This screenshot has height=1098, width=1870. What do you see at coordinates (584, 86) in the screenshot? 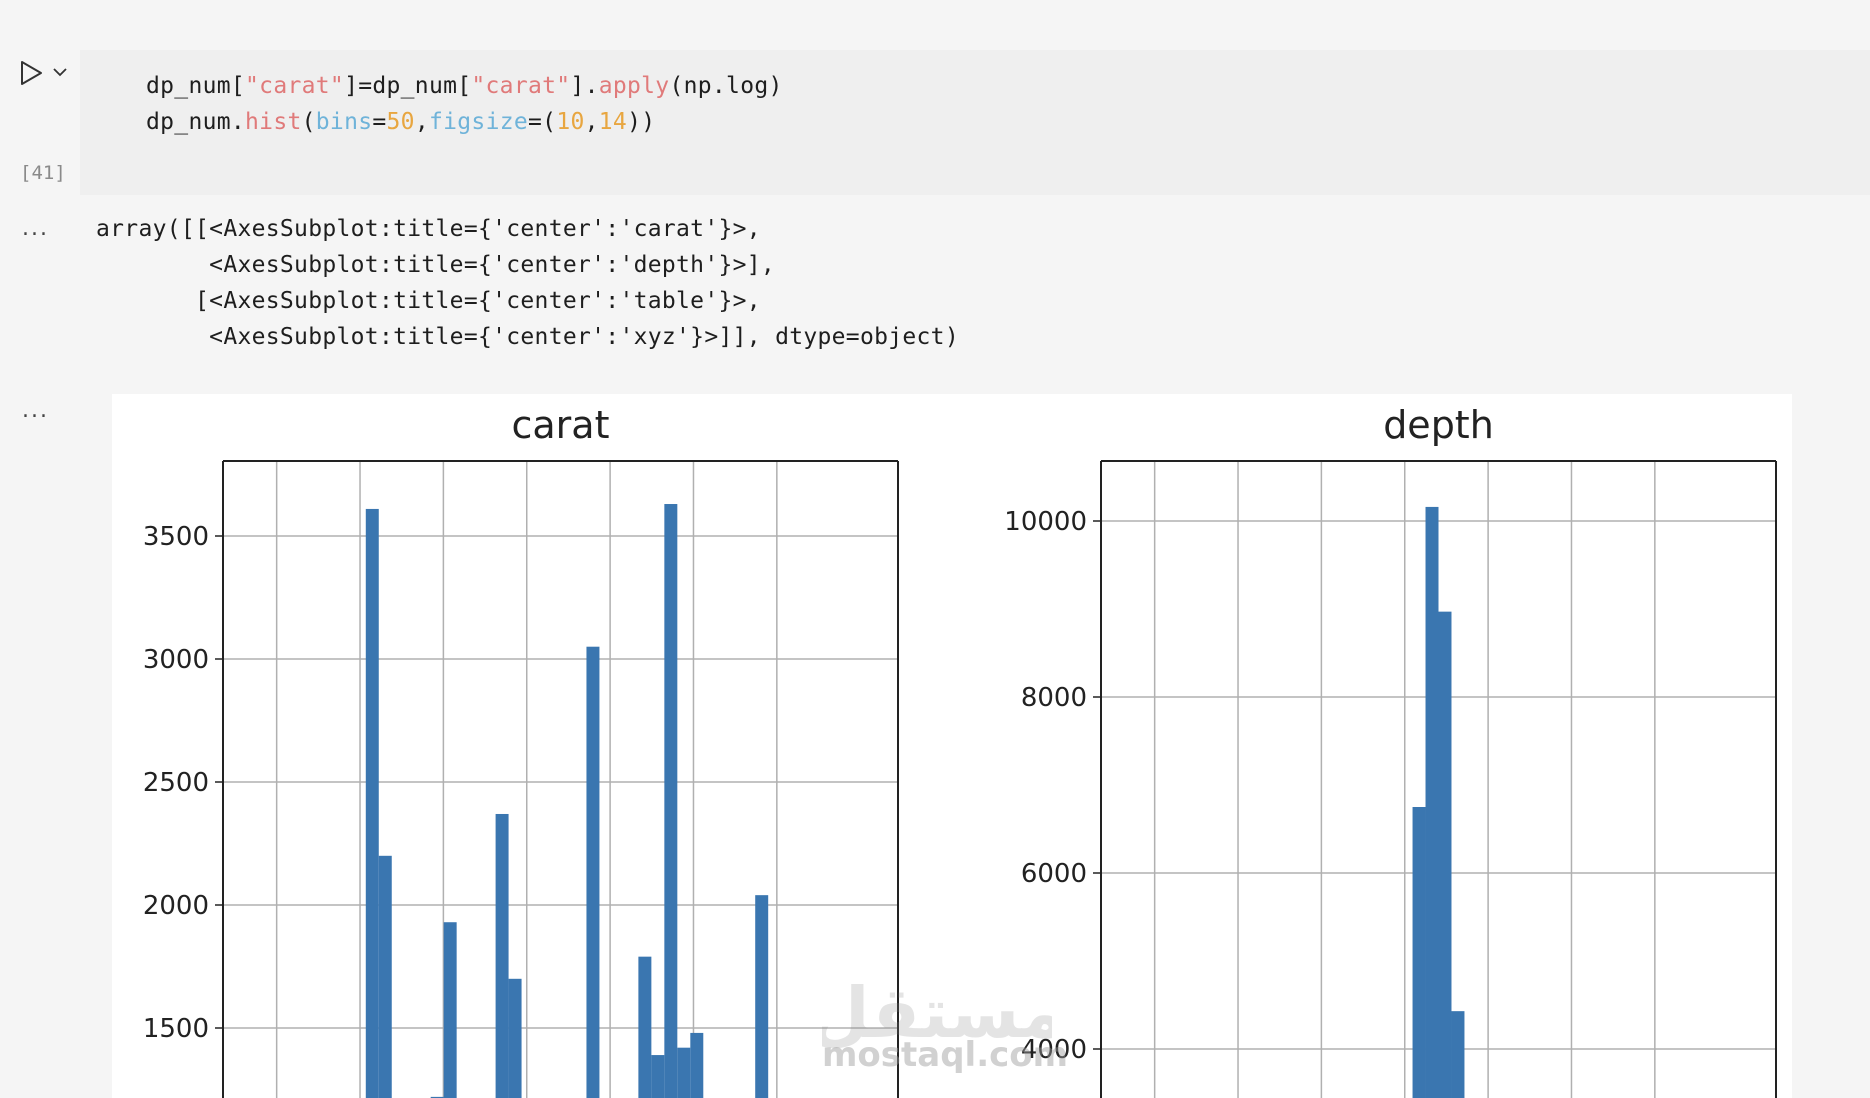
I see `code-token: ].` at bounding box center [584, 86].